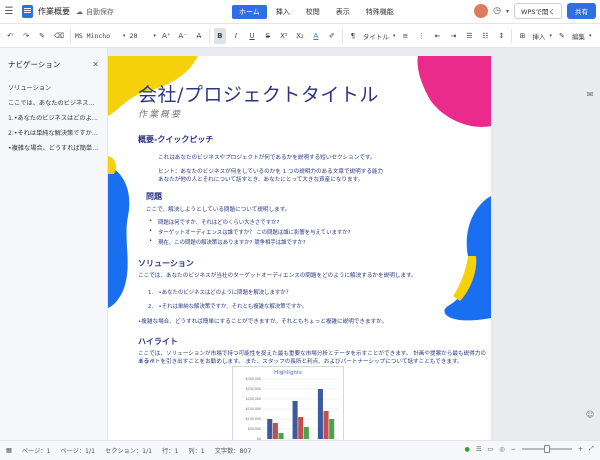  What do you see at coordinates (562, 36) in the screenshot?
I see `edit-icon: ✎` at bounding box center [562, 36].